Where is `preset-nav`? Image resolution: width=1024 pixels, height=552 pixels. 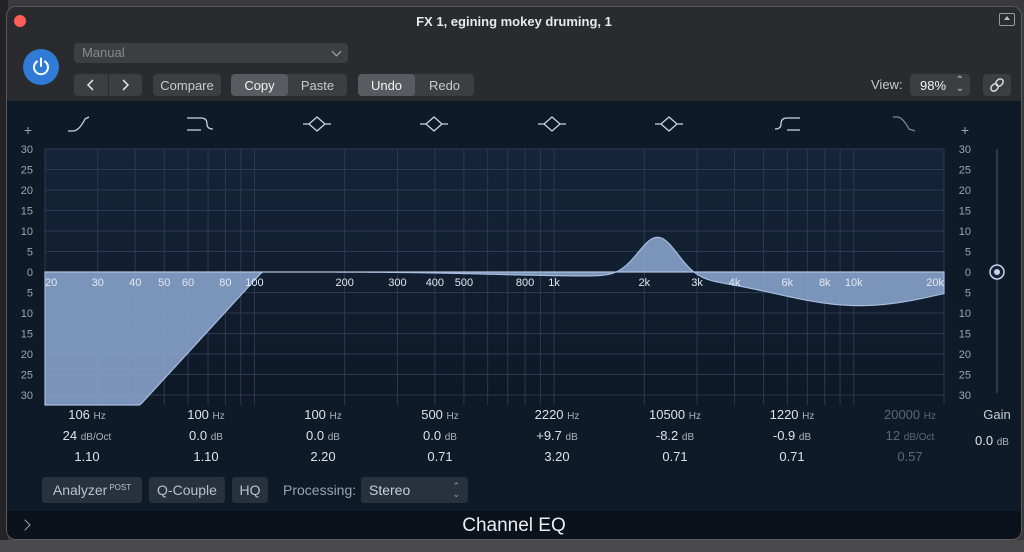 preset-nav is located at coordinates (108, 85).